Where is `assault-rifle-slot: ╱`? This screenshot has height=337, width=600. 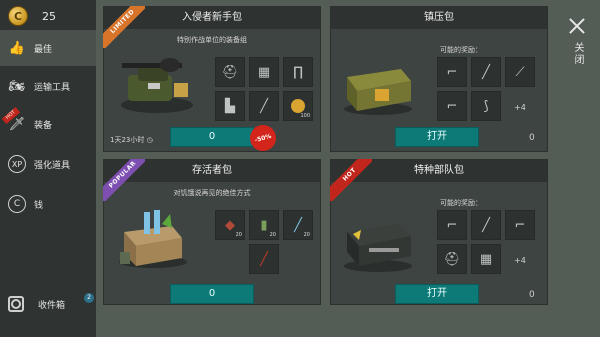
assault-rifle-slot: ╱ is located at coordinates (486, 225).